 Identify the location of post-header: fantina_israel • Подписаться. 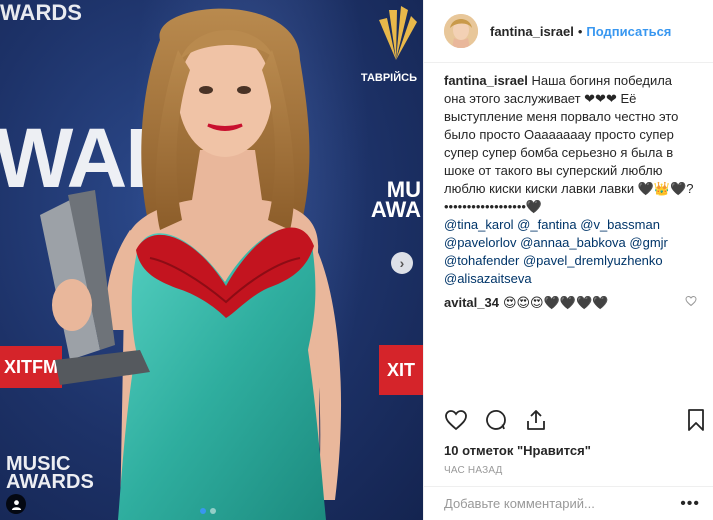
(568, 31).